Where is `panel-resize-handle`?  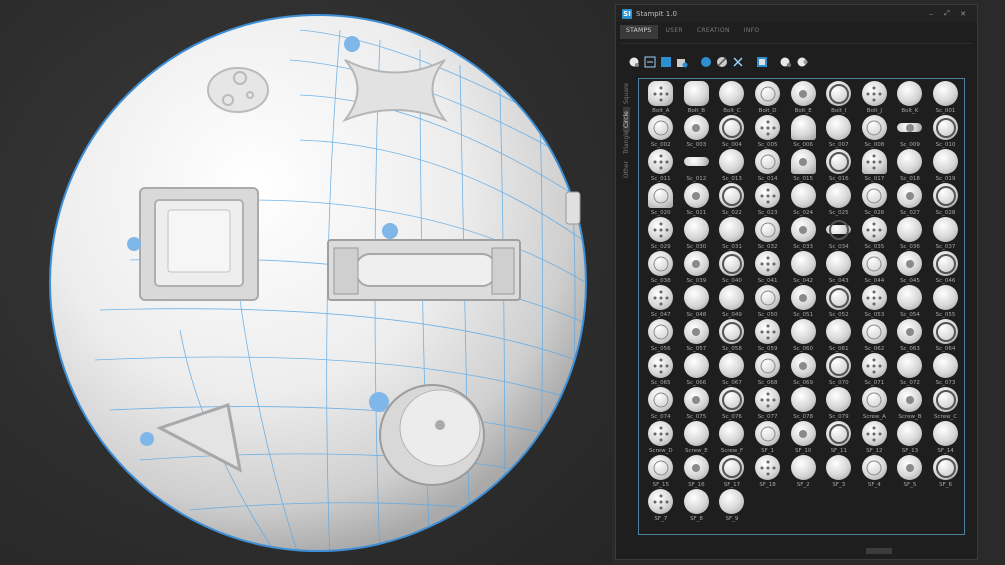
panel-resize-handle is located at coordinates (879, 551).